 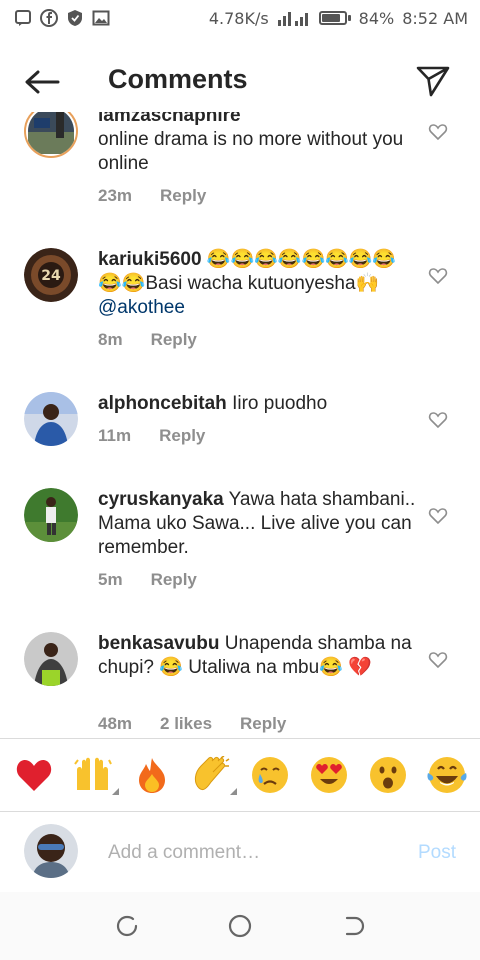 What do you see at coordinates (147, 340) in the screenshot?
I see `comment-meta: 8m Reply` at bounding box center [147, 340].